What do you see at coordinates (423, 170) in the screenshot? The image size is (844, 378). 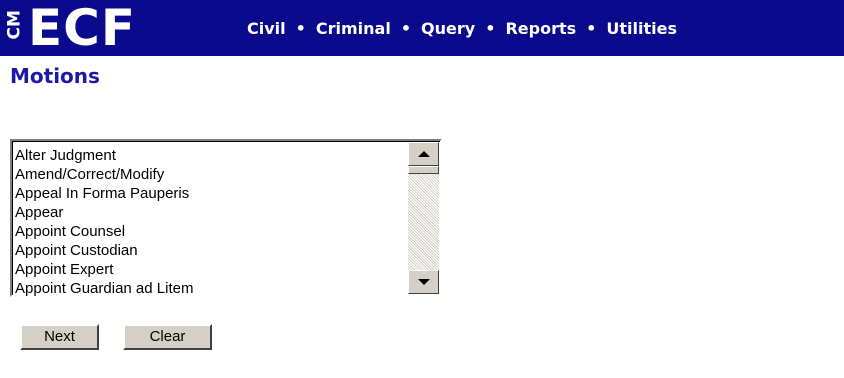 I see `scroll-thumb` at bounding box center [423, 170].